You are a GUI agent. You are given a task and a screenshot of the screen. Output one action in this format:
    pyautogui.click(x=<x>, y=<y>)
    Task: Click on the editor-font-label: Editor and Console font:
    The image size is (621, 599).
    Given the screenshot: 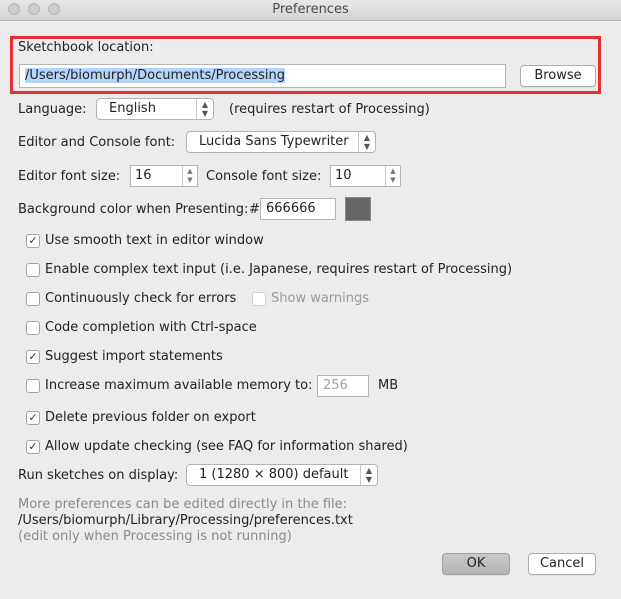 What is the action you would take?
    pyautogui.click(x=97, y=142)
    